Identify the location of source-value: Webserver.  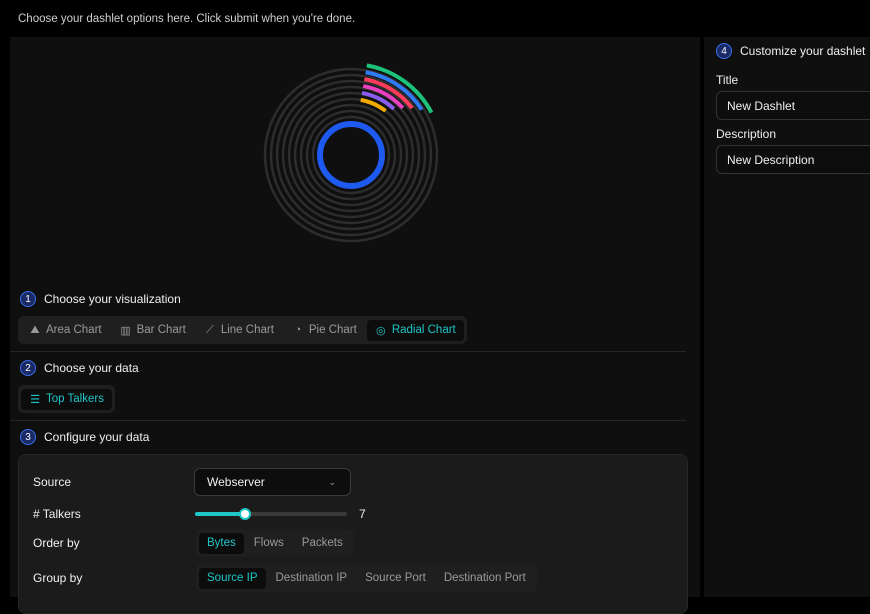
(236, 482).